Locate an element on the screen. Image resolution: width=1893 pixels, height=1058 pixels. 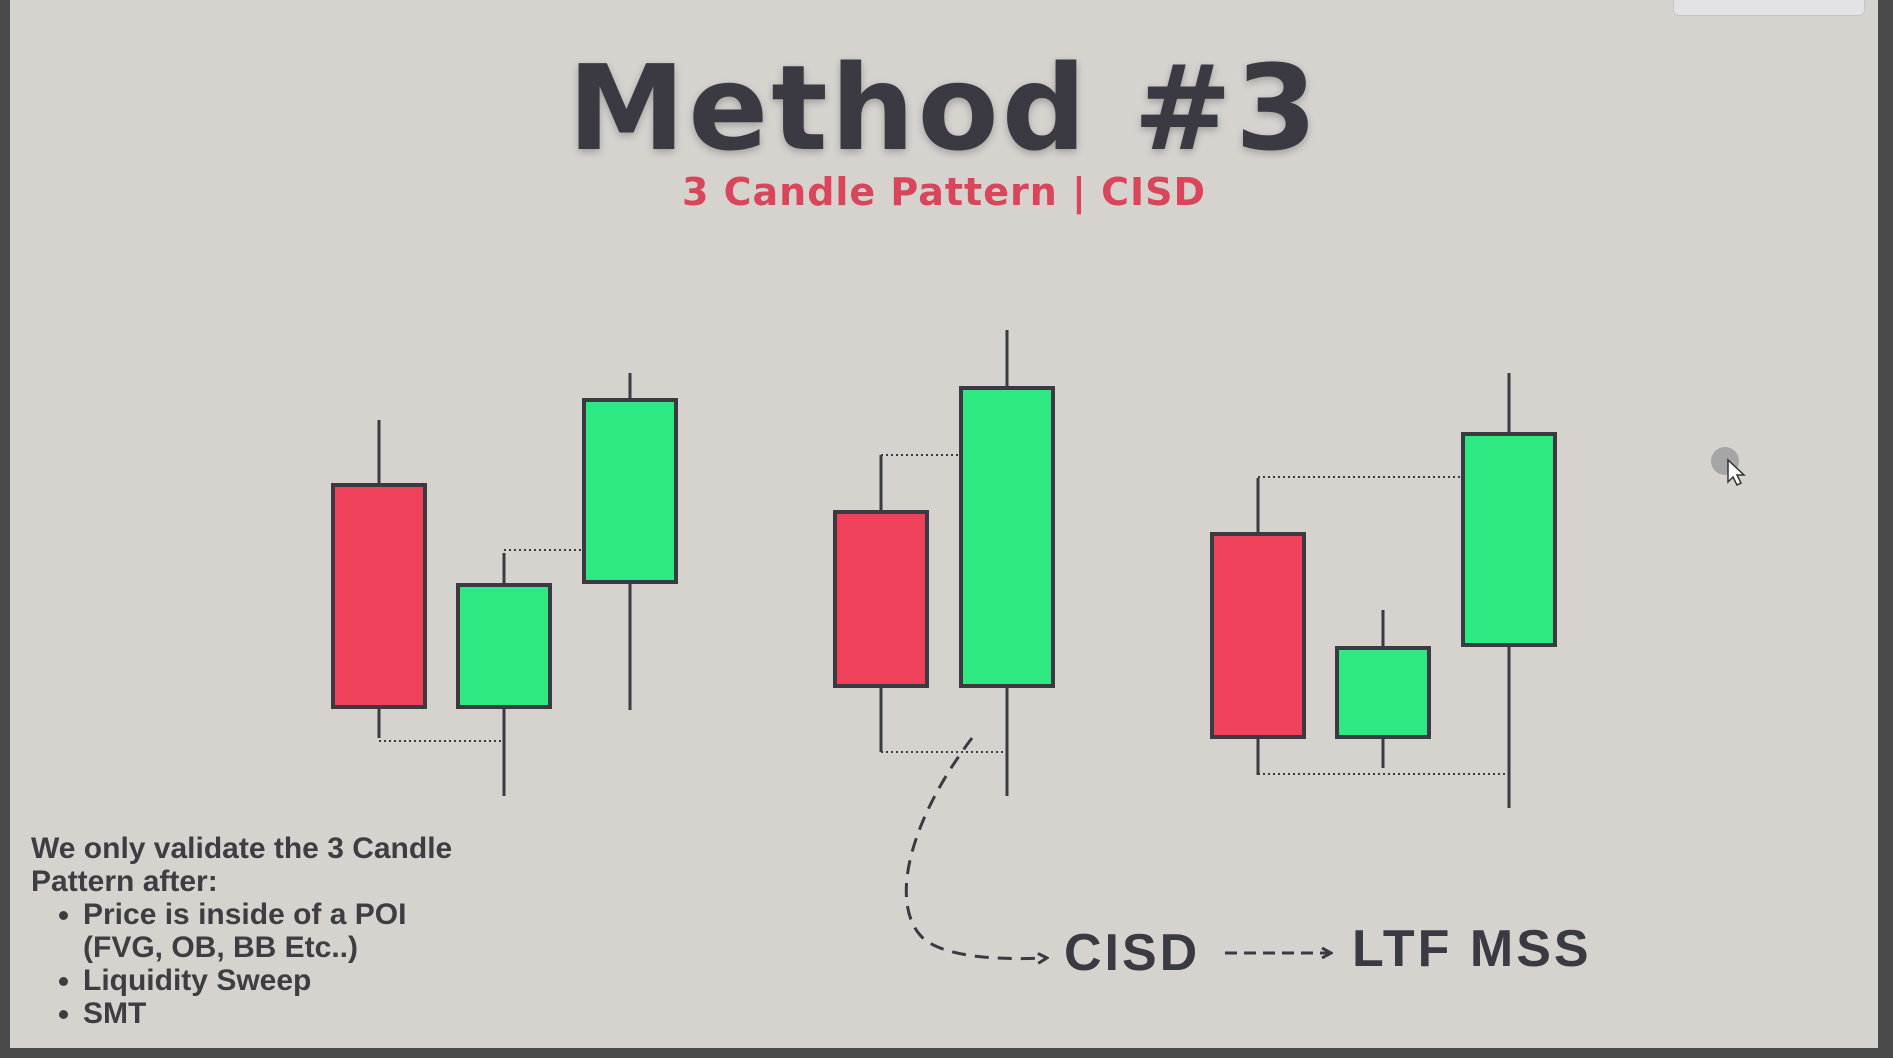
mouse-cursor-icon is located at coordinates (1730, 468).